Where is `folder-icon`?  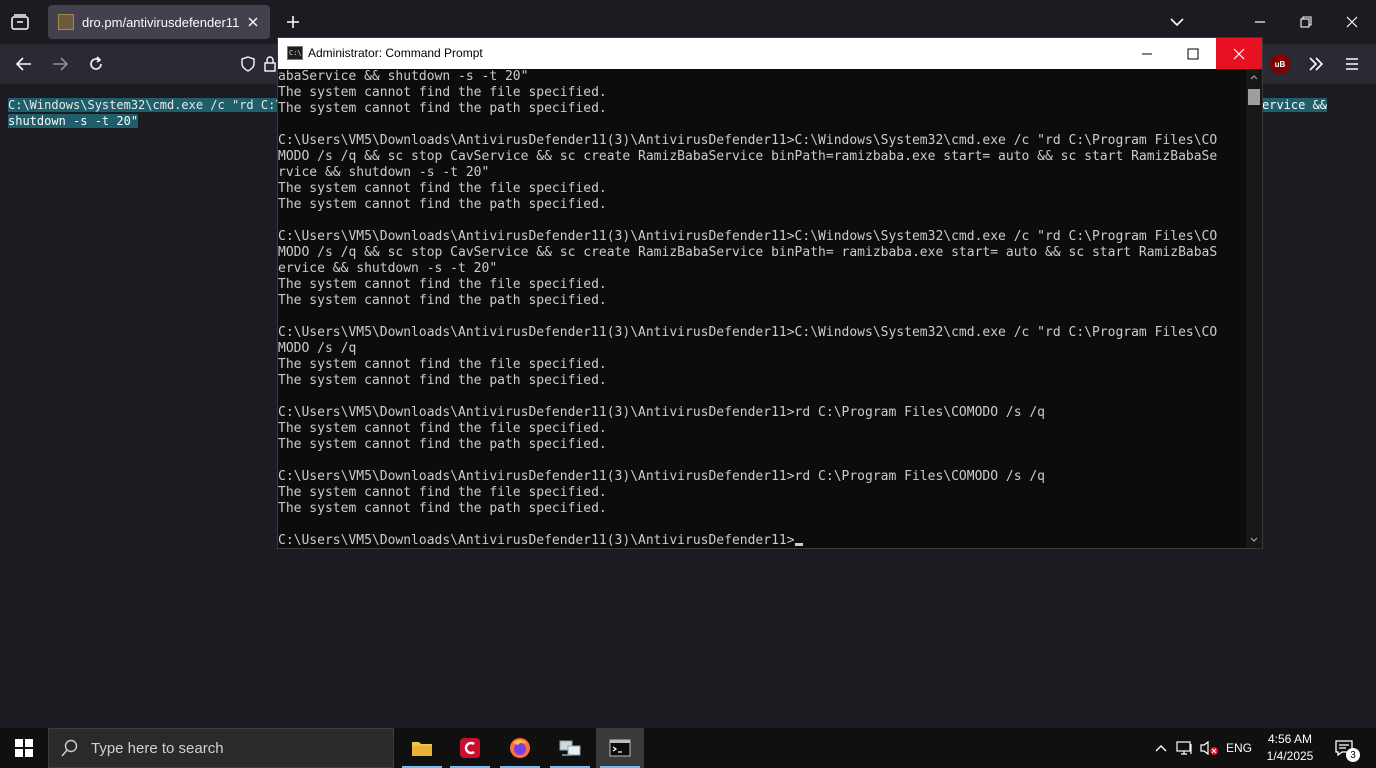
folder-icon is located at coordinates (422, 749).